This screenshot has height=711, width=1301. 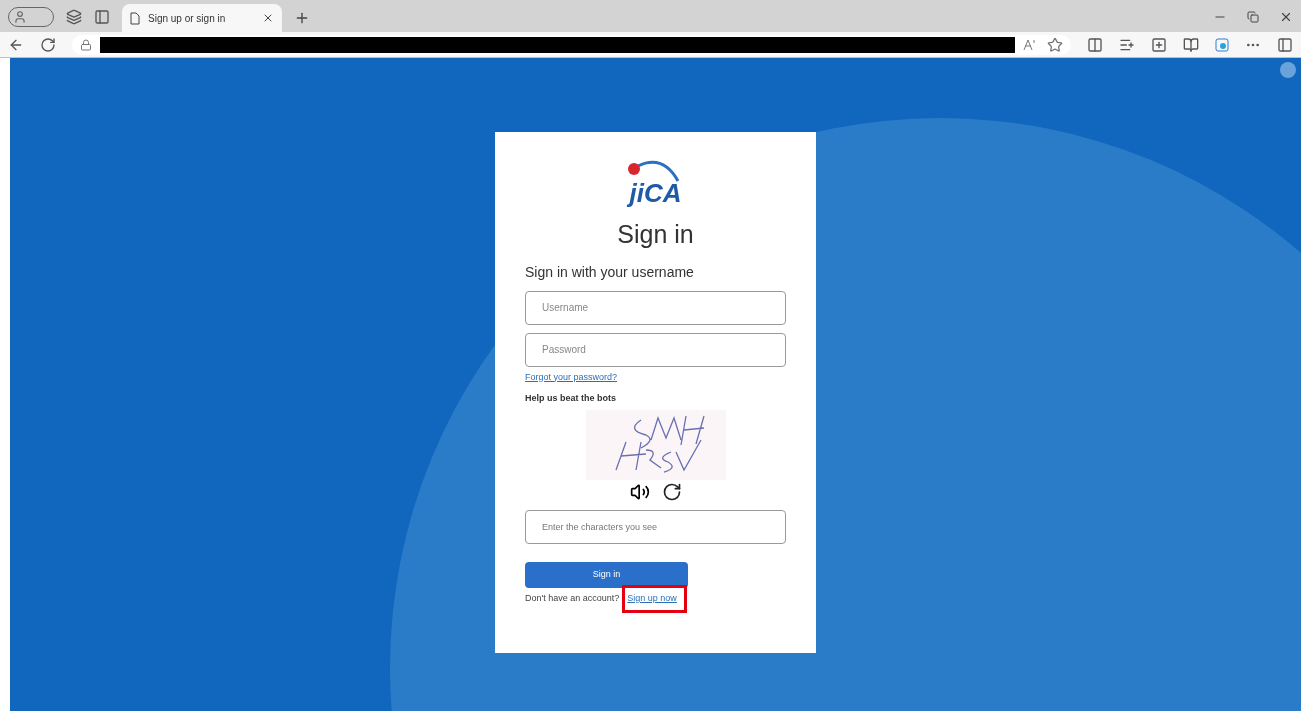 I want to click on new-tab-icon, so click(x=302, y=18).